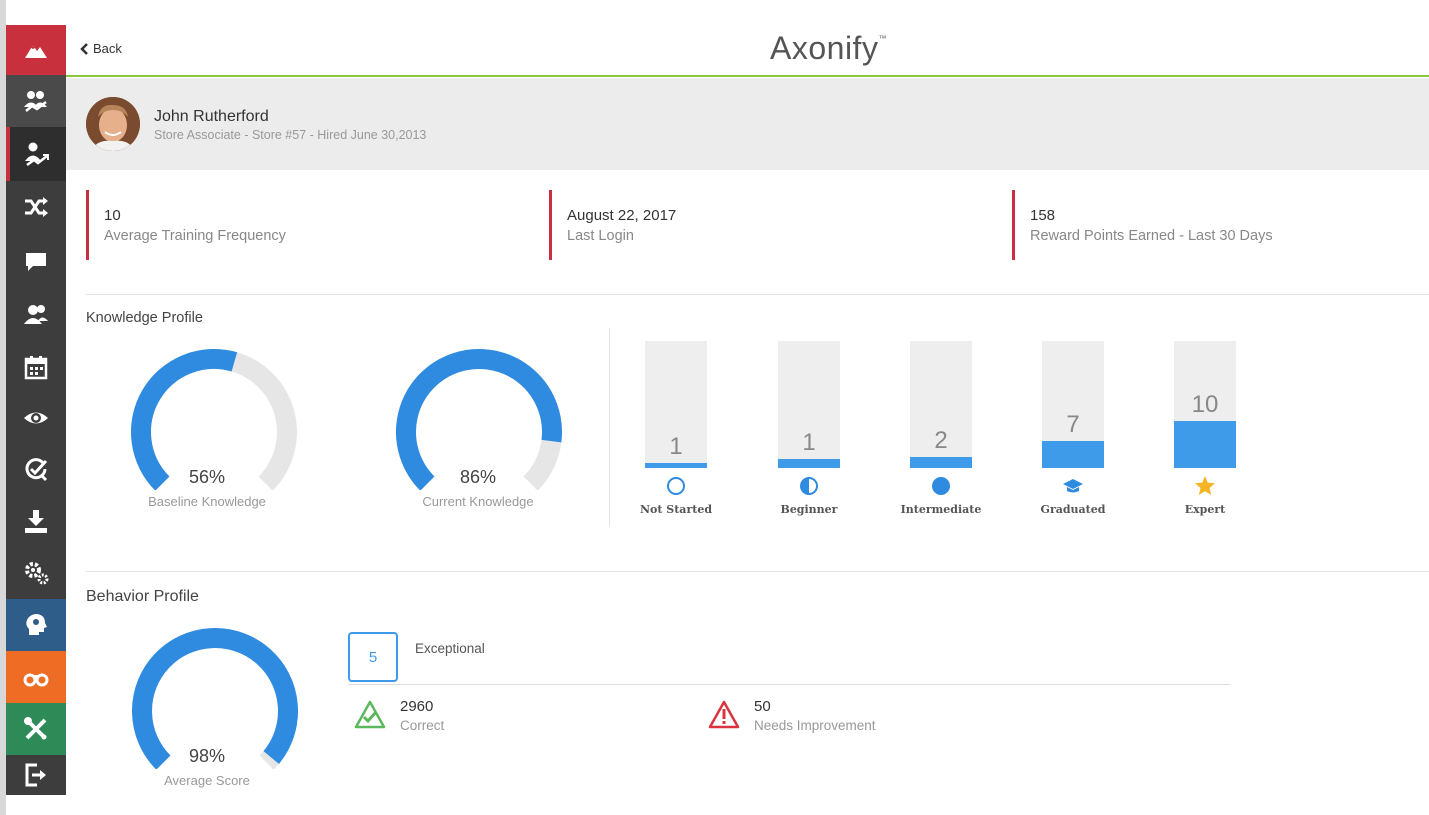 The image size is (1429, 815). What do you see at coordinates (600, 236) in the screenshot?
I see `stat-label: Last Login` at bounding box center [600, 236].